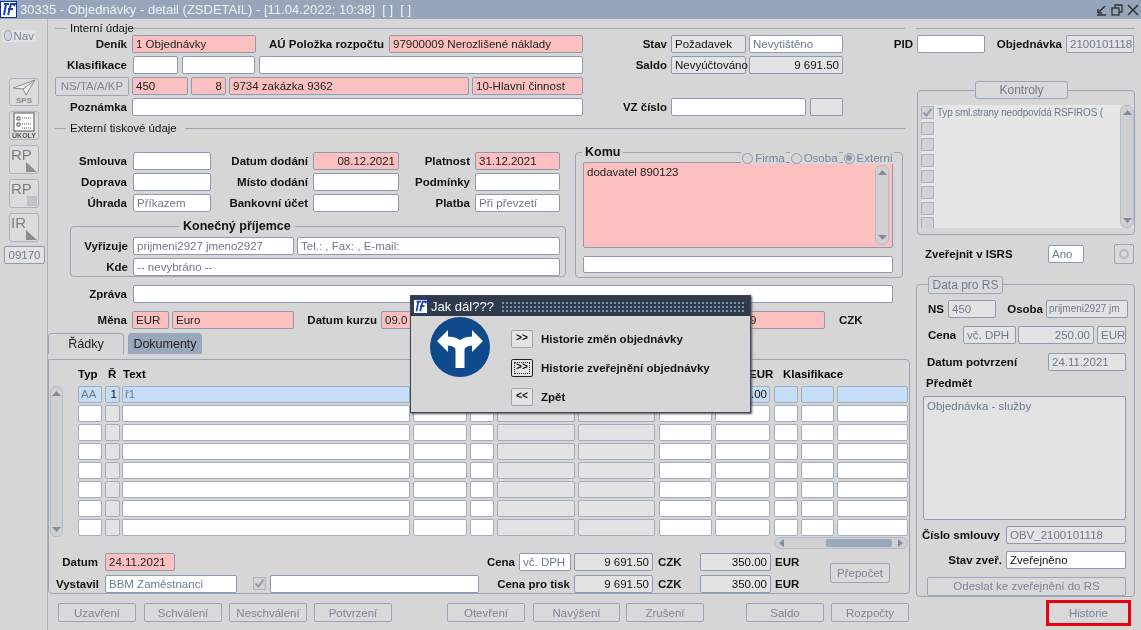 This screenshot has width=1141, height=630. Describe the element at coordinates (24, 227) in the screenshot. I see `tool-button: IR` at that location.